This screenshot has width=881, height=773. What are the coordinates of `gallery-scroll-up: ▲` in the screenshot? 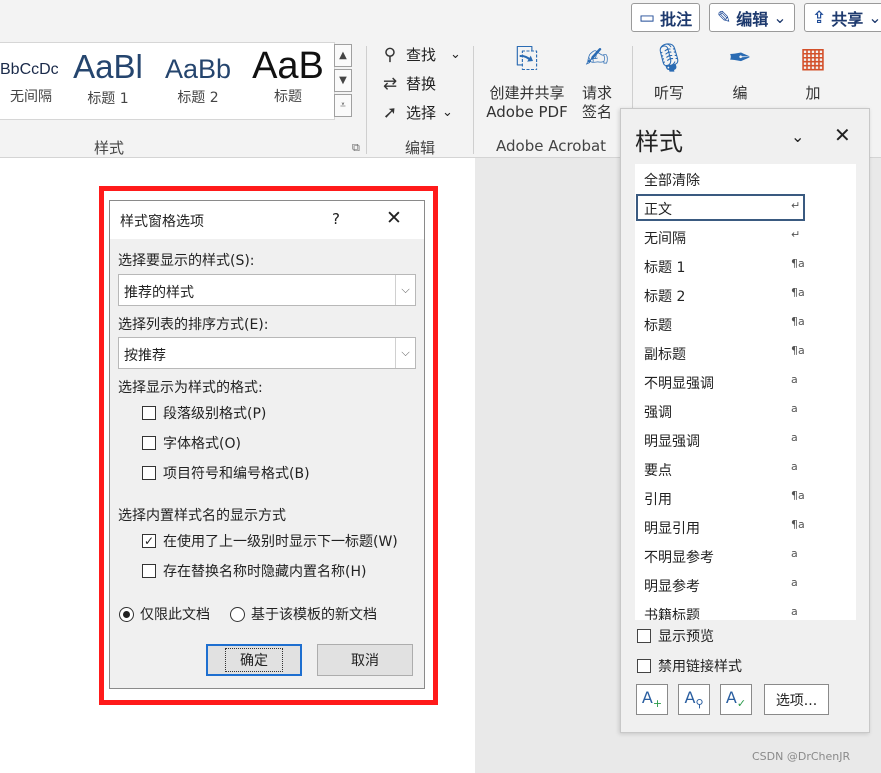 It's located at (343, 55).